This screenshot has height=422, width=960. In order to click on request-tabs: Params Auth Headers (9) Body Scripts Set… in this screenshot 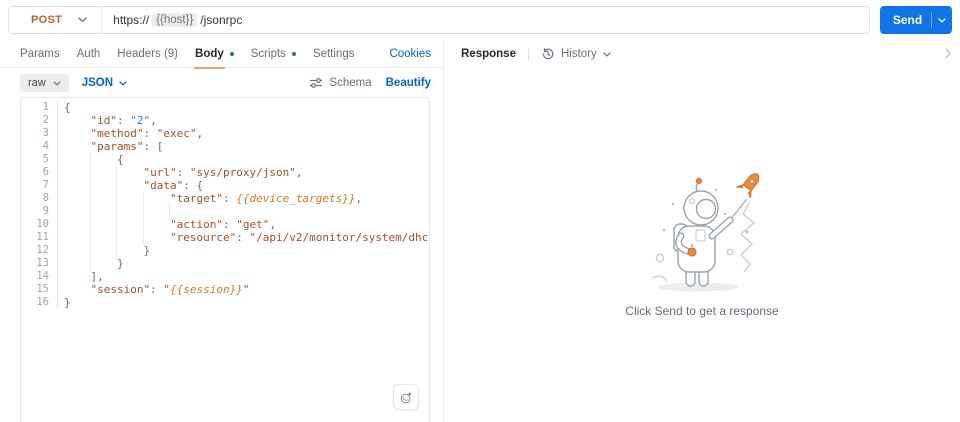, I will do `click(221, 54)`.